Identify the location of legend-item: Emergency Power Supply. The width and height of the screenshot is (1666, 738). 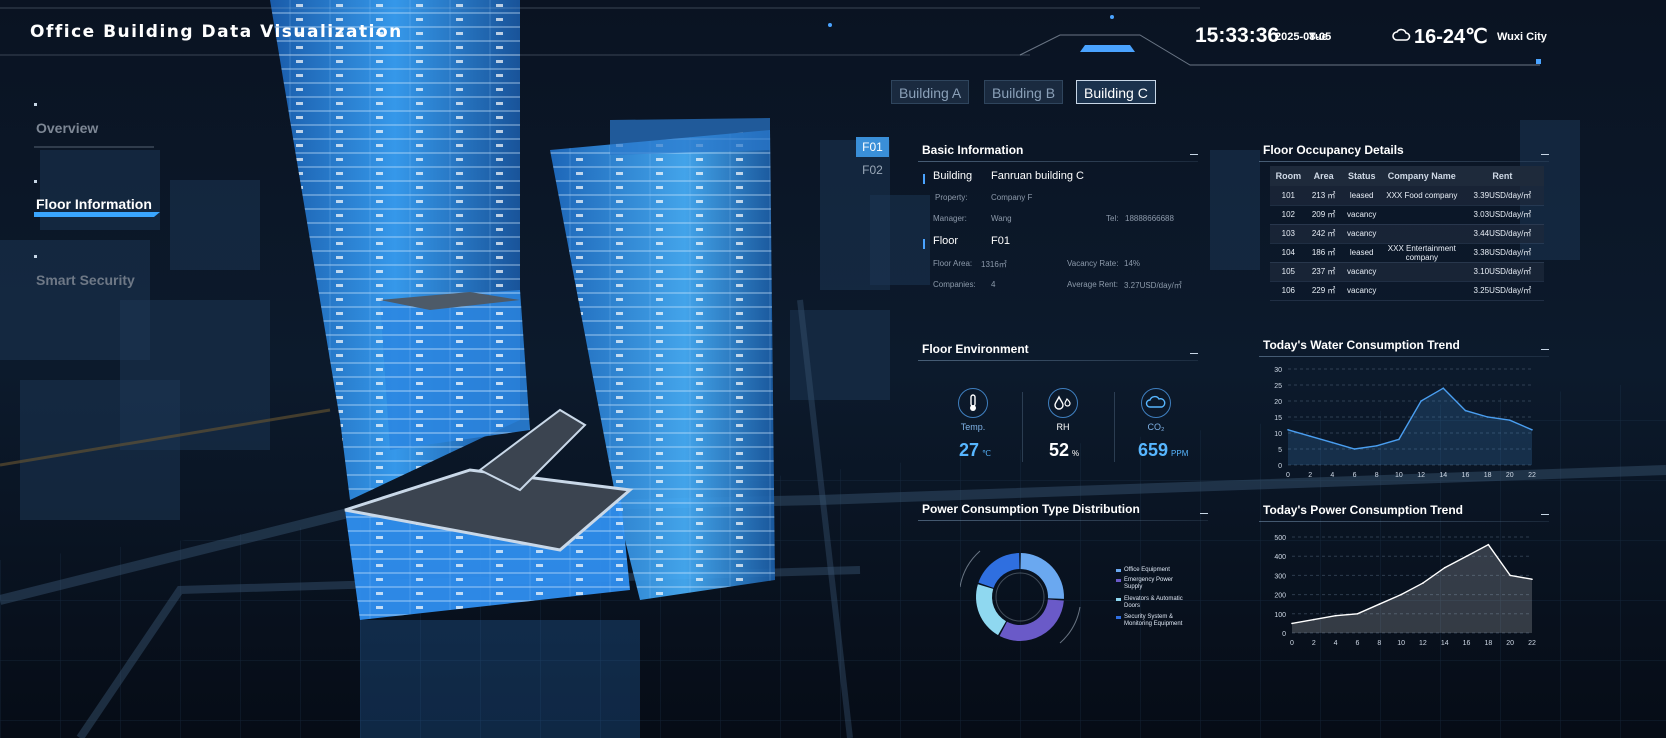
(1154, 584).